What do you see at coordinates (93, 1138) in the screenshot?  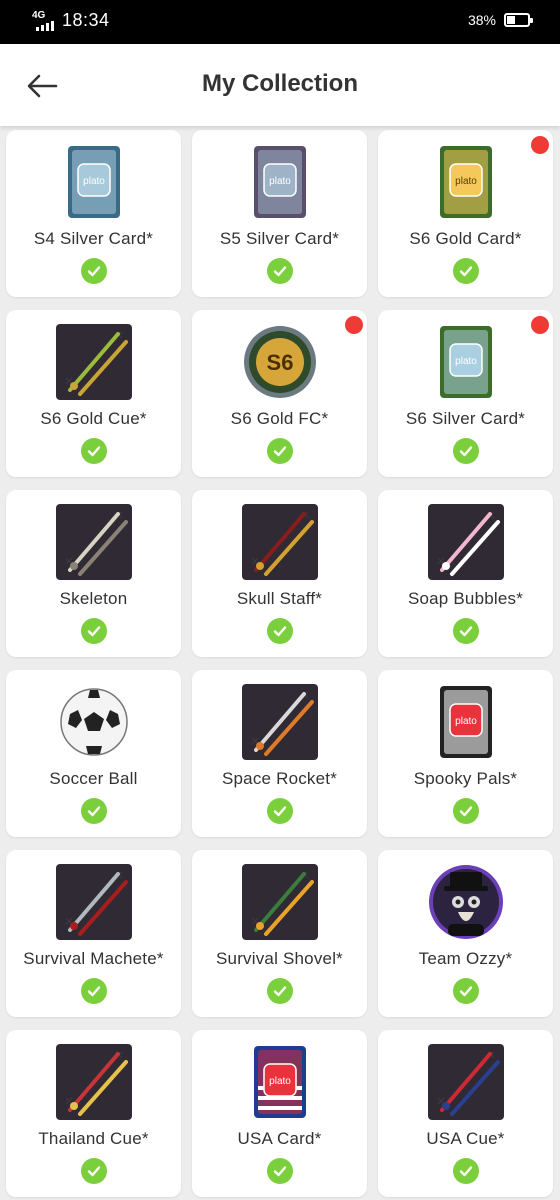 I see `item-name: Thailand Cue*` at bounding box center [93, 1138].